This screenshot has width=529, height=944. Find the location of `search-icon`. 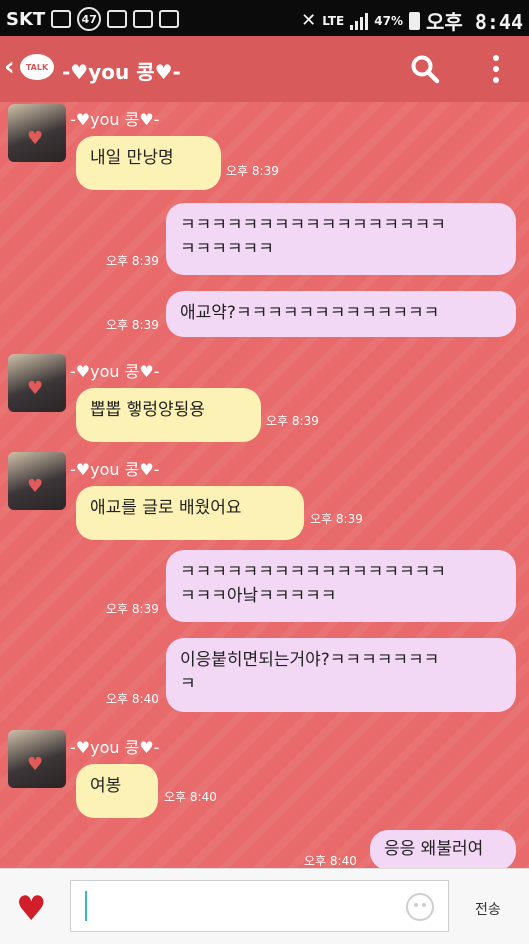

search-icon is located at coordinates (425, 69).